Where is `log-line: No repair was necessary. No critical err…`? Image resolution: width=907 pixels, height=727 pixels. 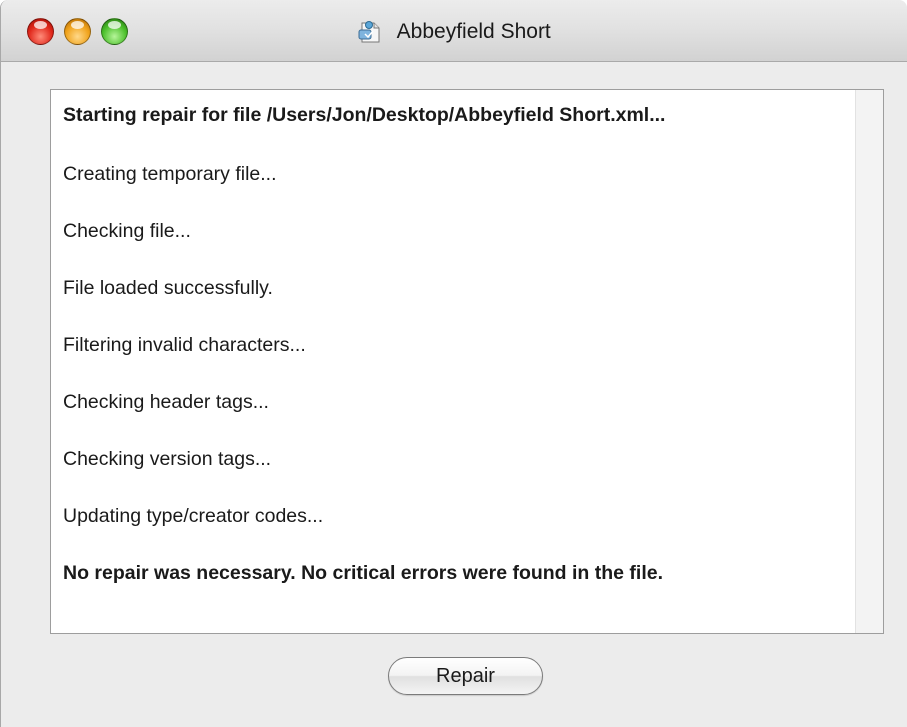 log-line: No repair was necessary. No critical err… is located at coordinates (363, 573).